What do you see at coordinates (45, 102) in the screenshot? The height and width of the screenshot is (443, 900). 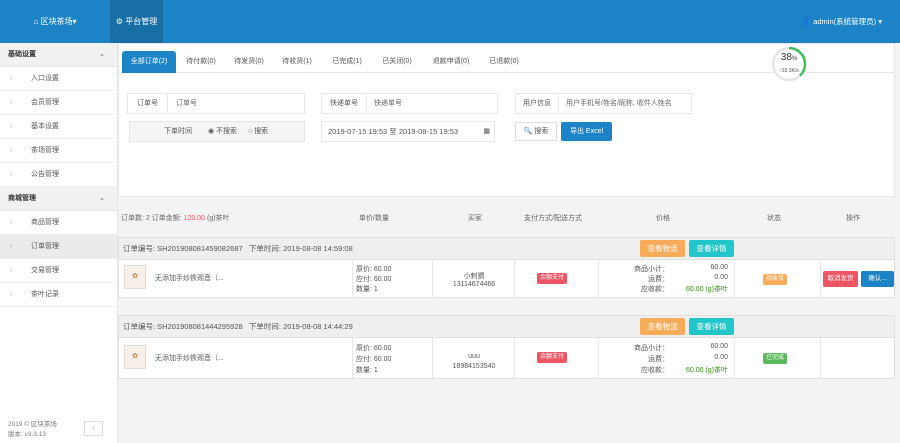 I see `sidebar-item-label: 会员管理` at bounding box center [45, 102].